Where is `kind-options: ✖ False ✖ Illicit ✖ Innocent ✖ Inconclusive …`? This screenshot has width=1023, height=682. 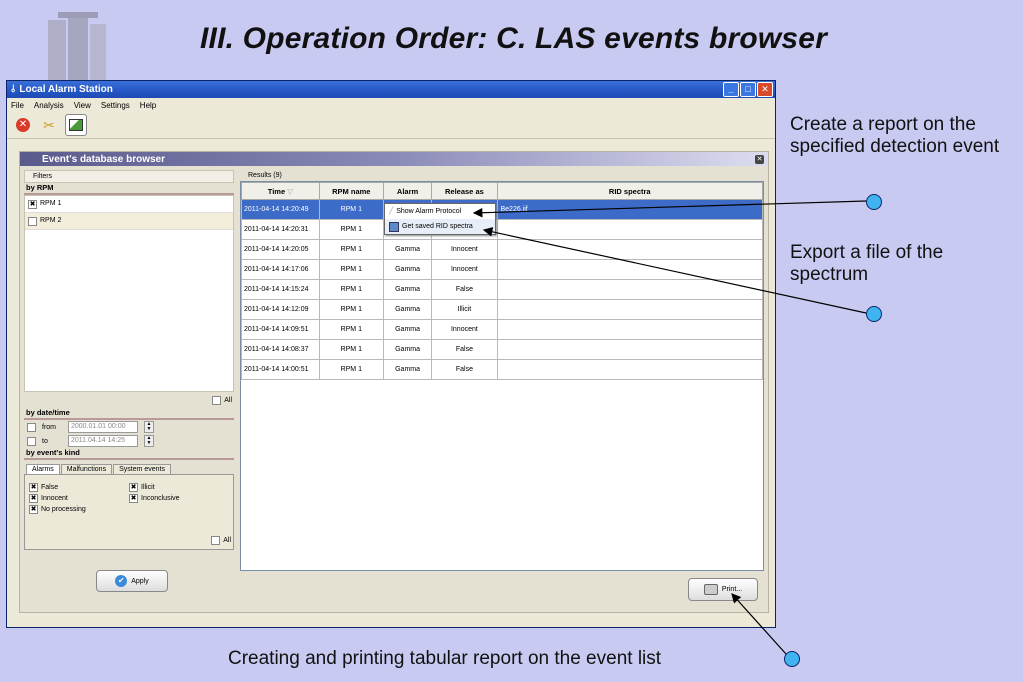
kind-options: ✖ False ✖ Illicit ✖ Innocent ✖ Inconclusive … is located at coordinates (129, 512).